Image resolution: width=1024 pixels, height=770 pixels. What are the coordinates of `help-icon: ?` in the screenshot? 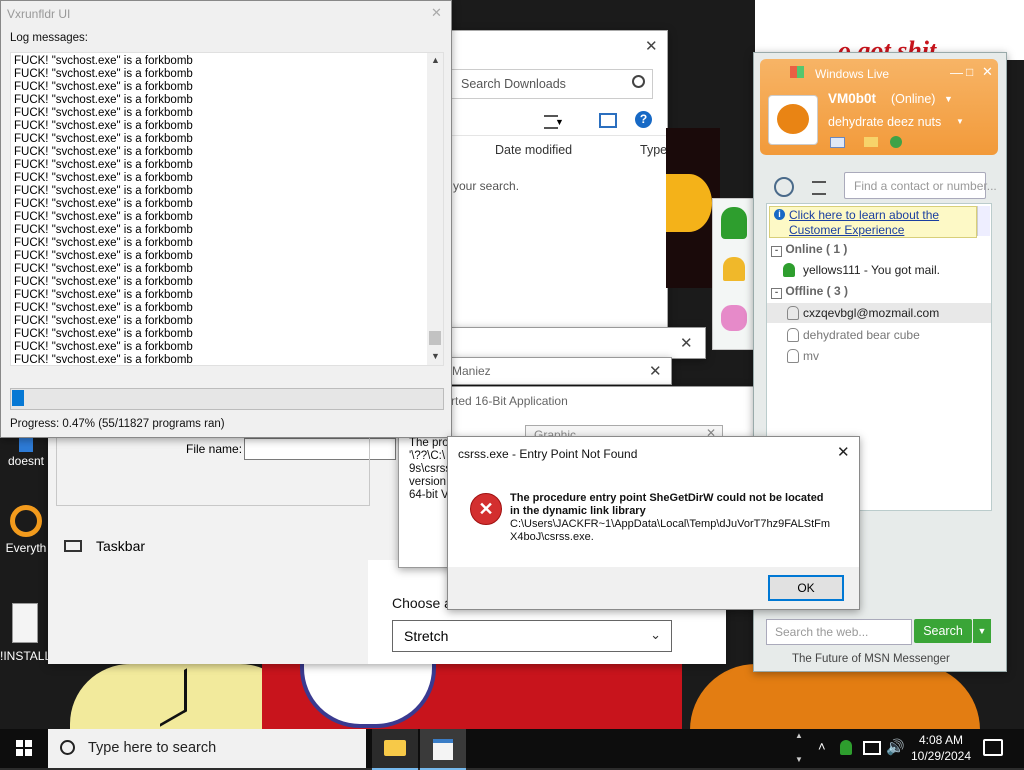 It's located at (643, 119).